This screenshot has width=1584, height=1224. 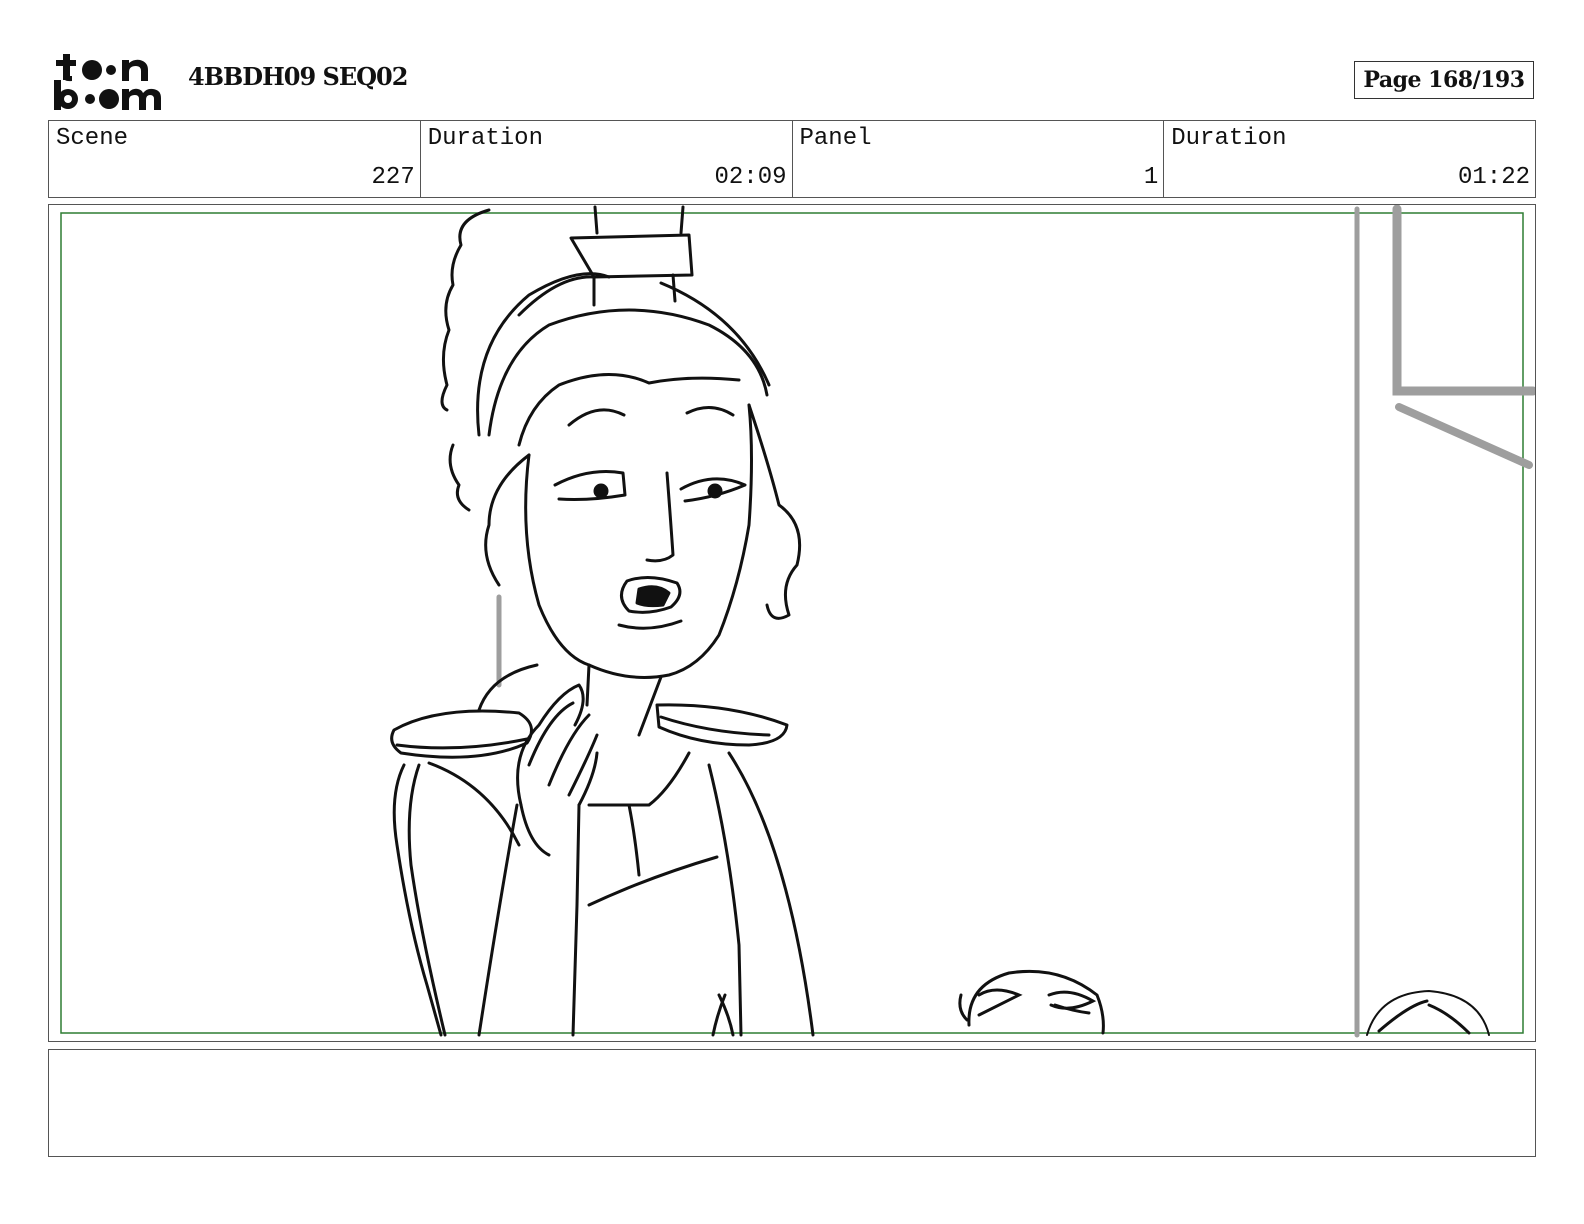 What do you see at coordinates (1493, 177) in the screenshot?
I see `panel-duration-value: 01:22` at bounding box center [1493, 177].